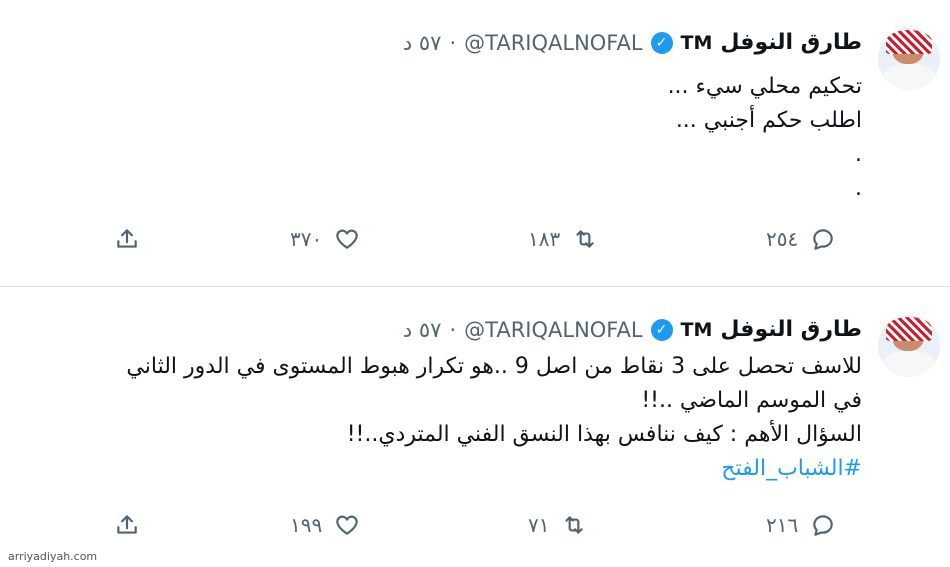  Describe the element at coordinates (539, 525) in the screenshot. I see `retweet-count: ٧١` at that location.